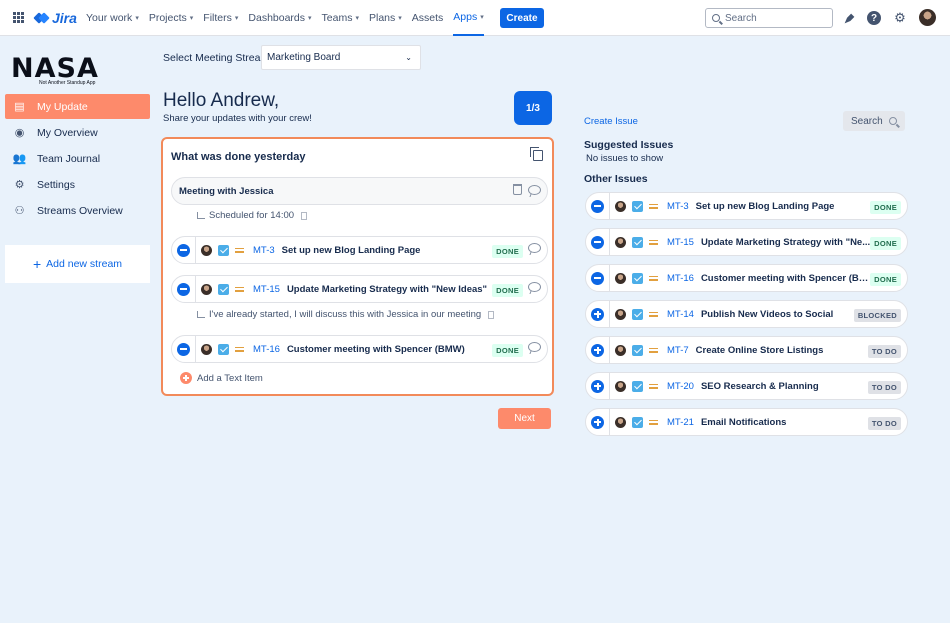  What do you see at coordinates (900, 17) in the screenshot?
I see `settings-gear-icon: ⚙` at bounding box center [900, 17].